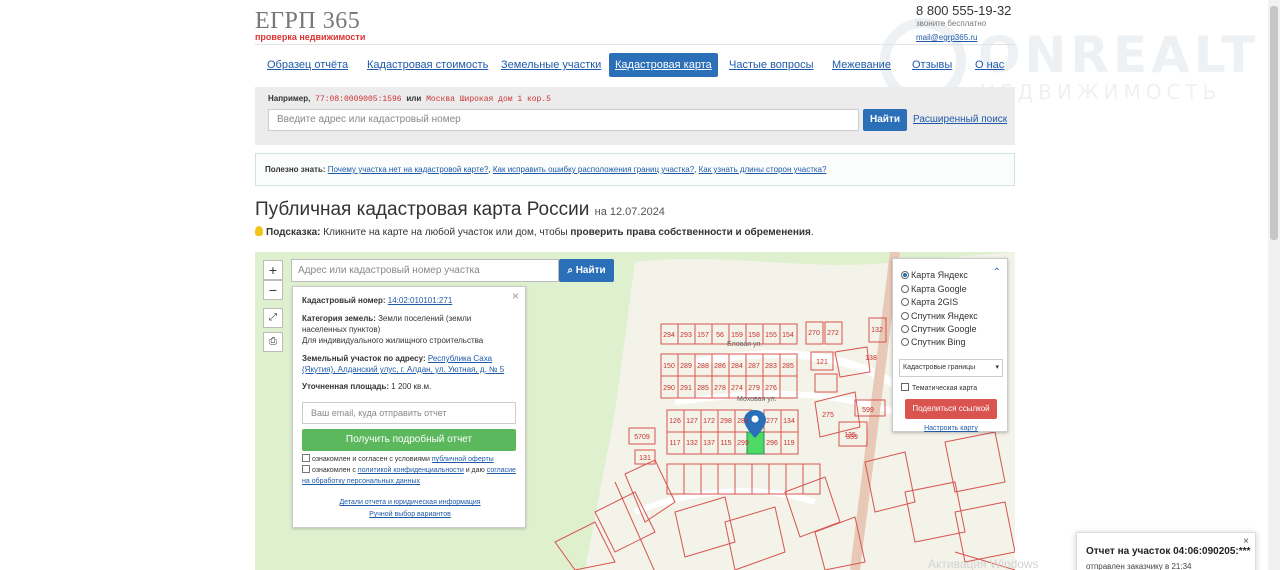 The height and width of the screenshot is (570, 1280). Describe the element at coordinates (960, 119) in the screenshot. I see `advanced-search-link: Расширенный поиск` at that location.